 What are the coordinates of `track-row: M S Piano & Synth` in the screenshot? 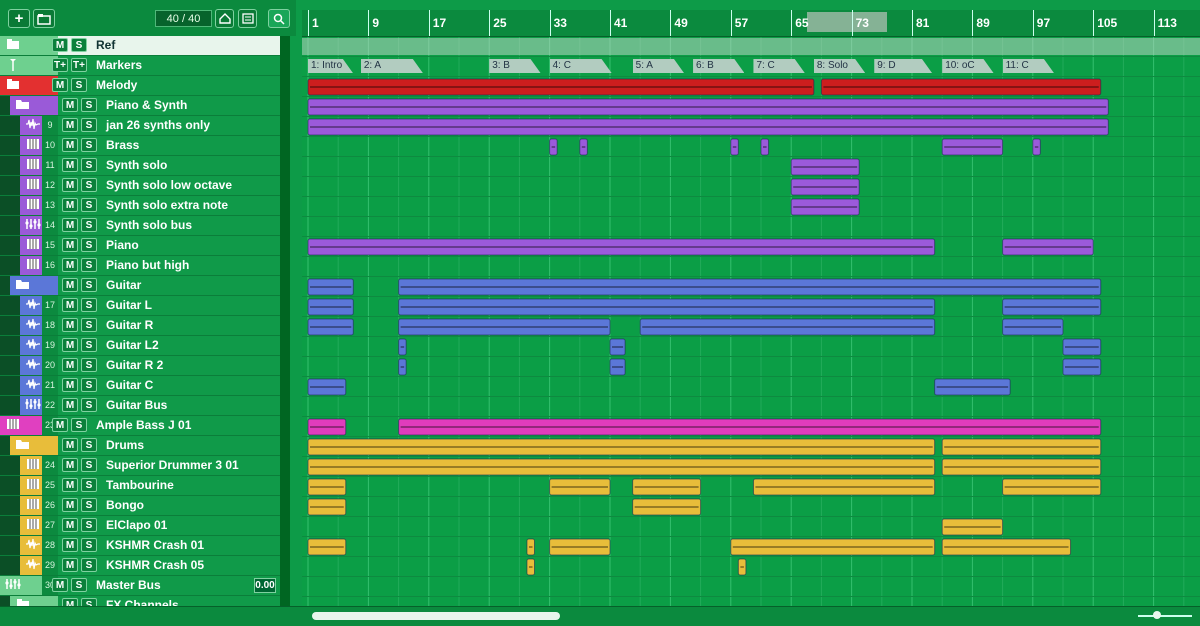 It's located at (140, 106).